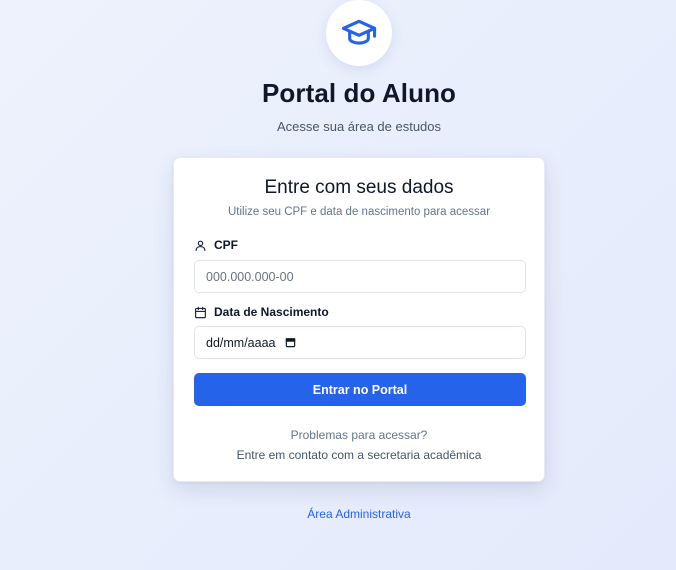 Image resolution: width=676 pixels, height=570 pixels. What do you see at coordinates (290, 342) in the screenshot?
I see `date-picker-icon` at bounding box center [290, 342].